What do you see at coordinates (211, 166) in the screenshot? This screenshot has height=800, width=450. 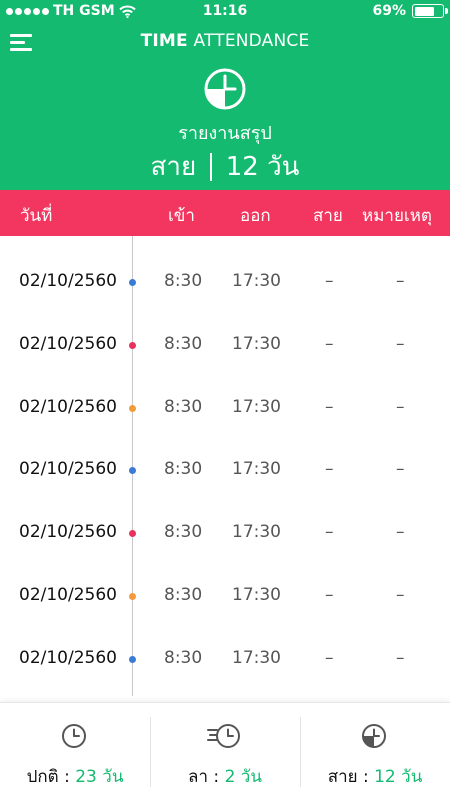 I see `summary-divider` at bounding box center [211, 166].